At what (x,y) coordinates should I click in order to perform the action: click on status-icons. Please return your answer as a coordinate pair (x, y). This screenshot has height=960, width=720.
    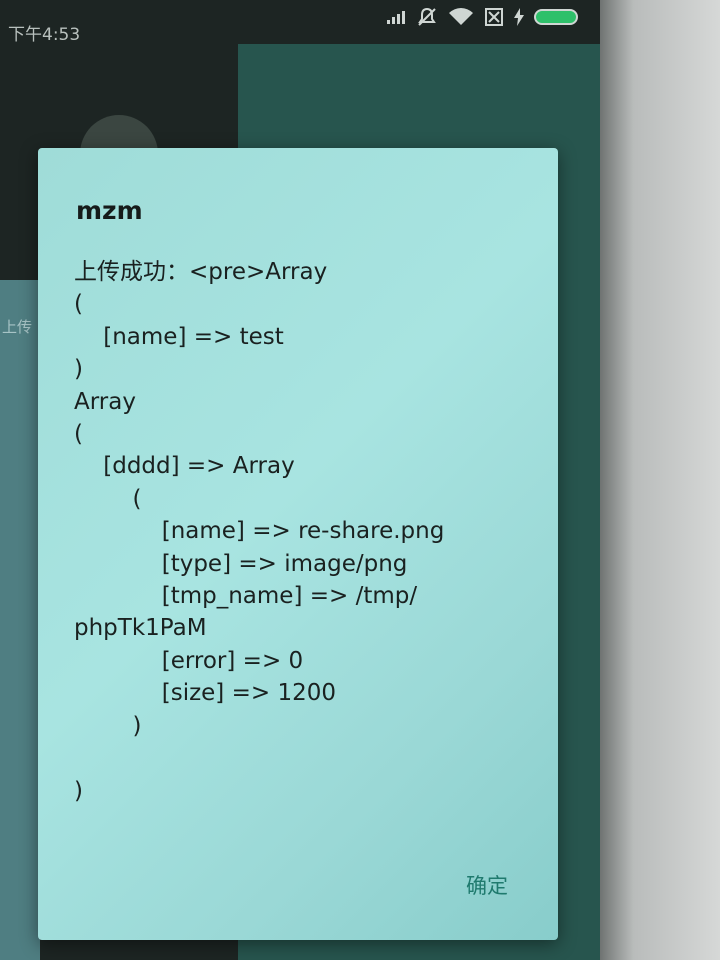
    Looking at the image, I should click on (482, 17).